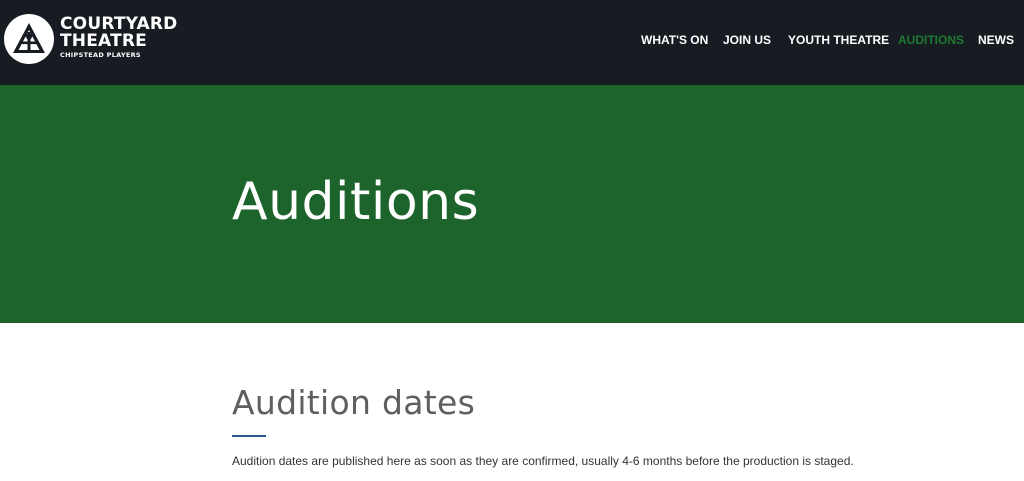  Describe the element at coordinates (103, 41) in the screenshot. I see `logo-line-theatre: THEATRE` at that location.